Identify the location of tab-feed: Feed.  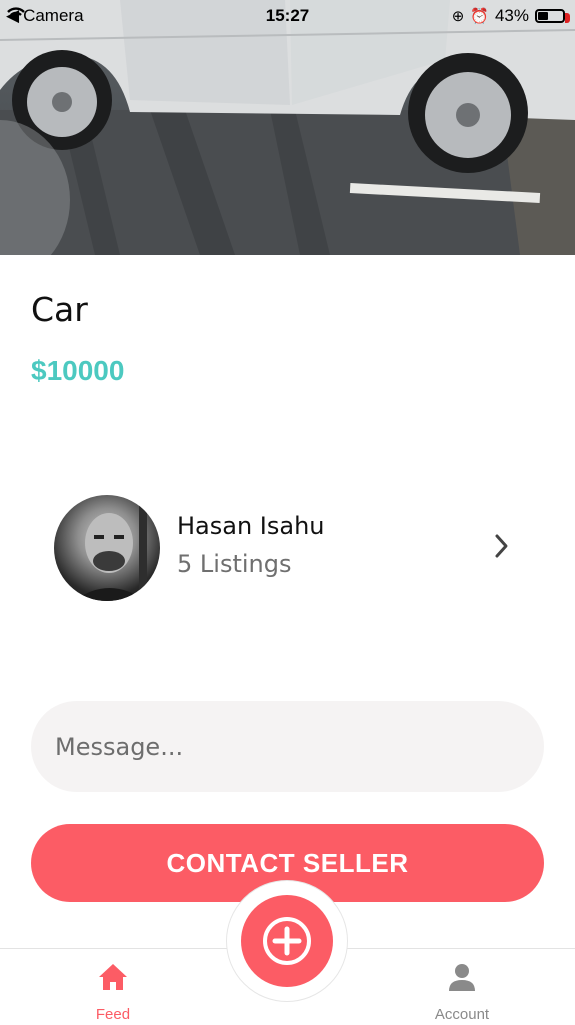
(113, 987).